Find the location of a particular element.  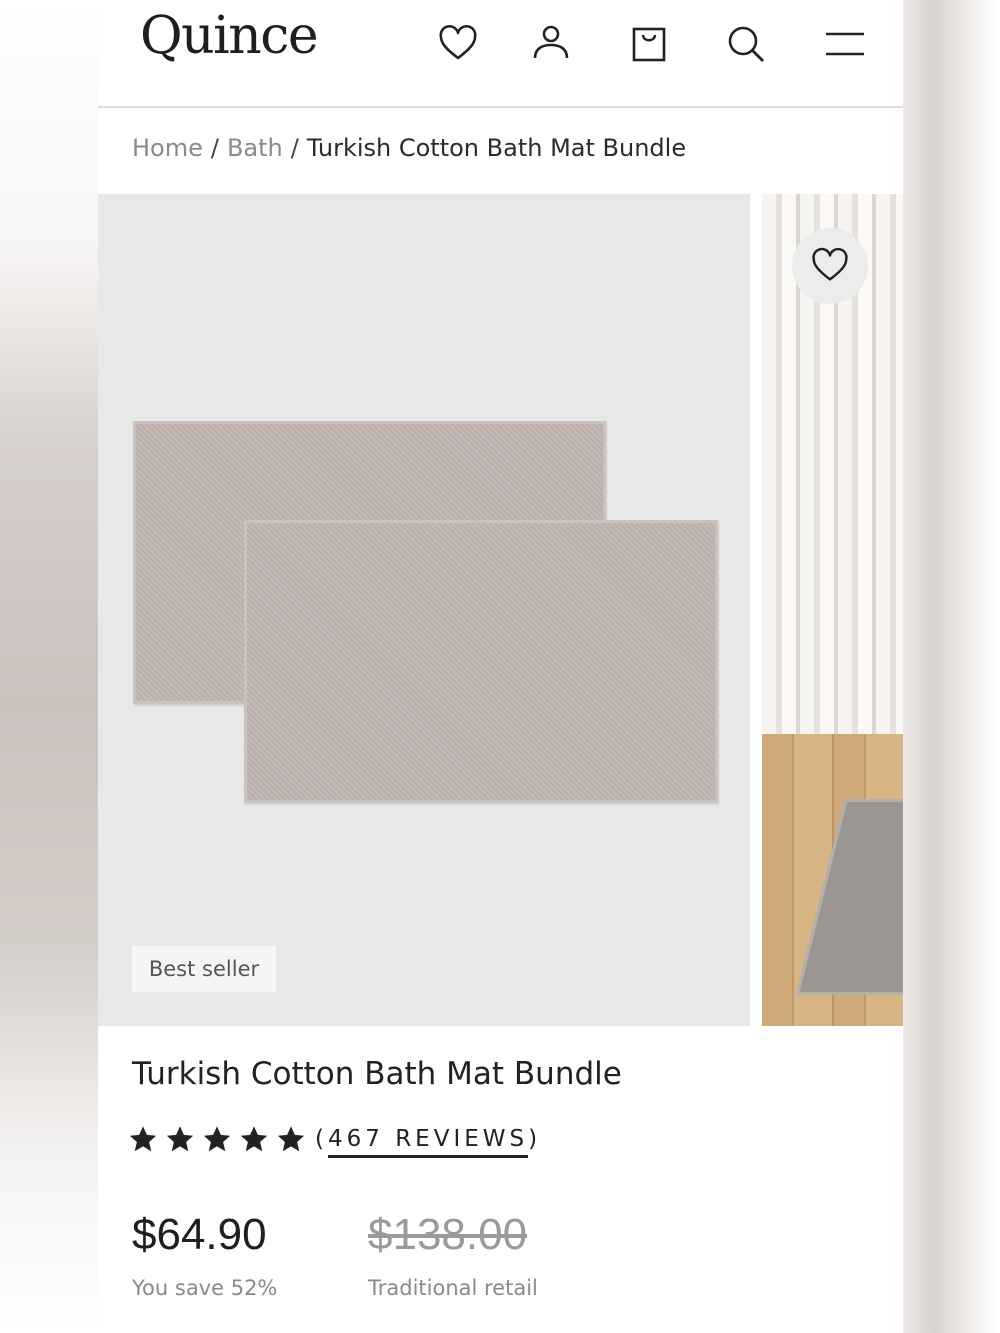

reviews-paren-close: ) is located at coordinates (535, 1139).